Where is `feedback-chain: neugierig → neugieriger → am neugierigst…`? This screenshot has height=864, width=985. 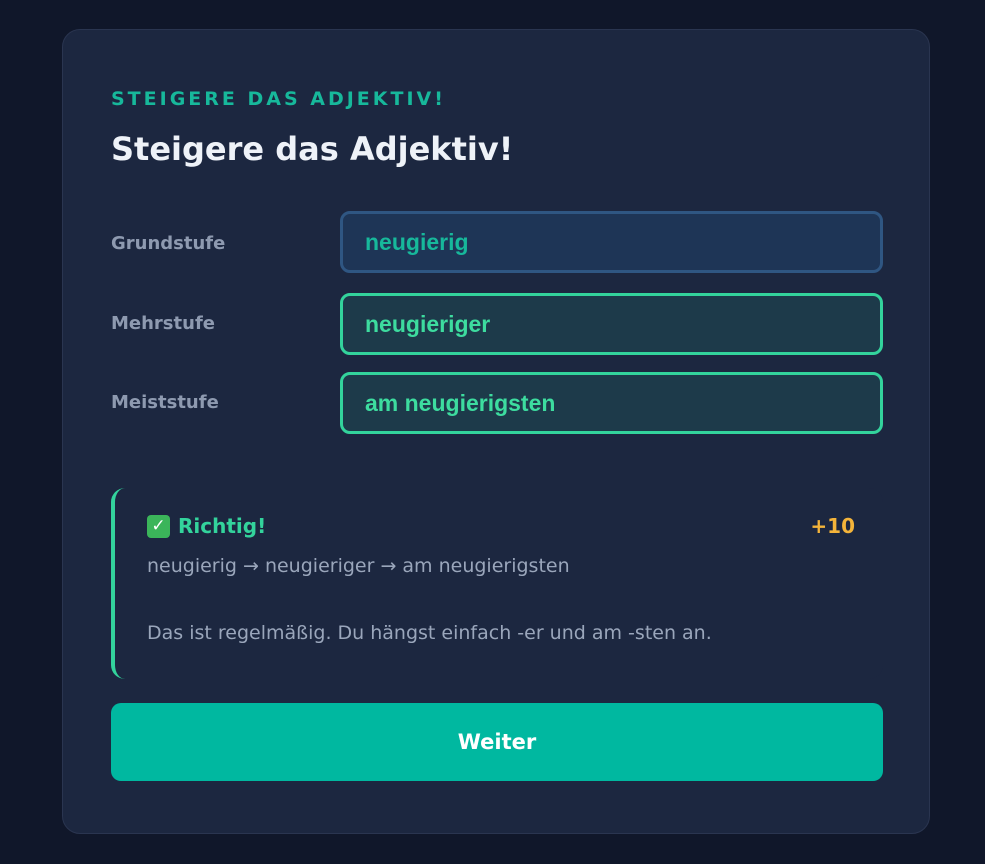
feedback-chain: neugierig → neugieriger → am neugierigst… is located at coordinates (358, 566).